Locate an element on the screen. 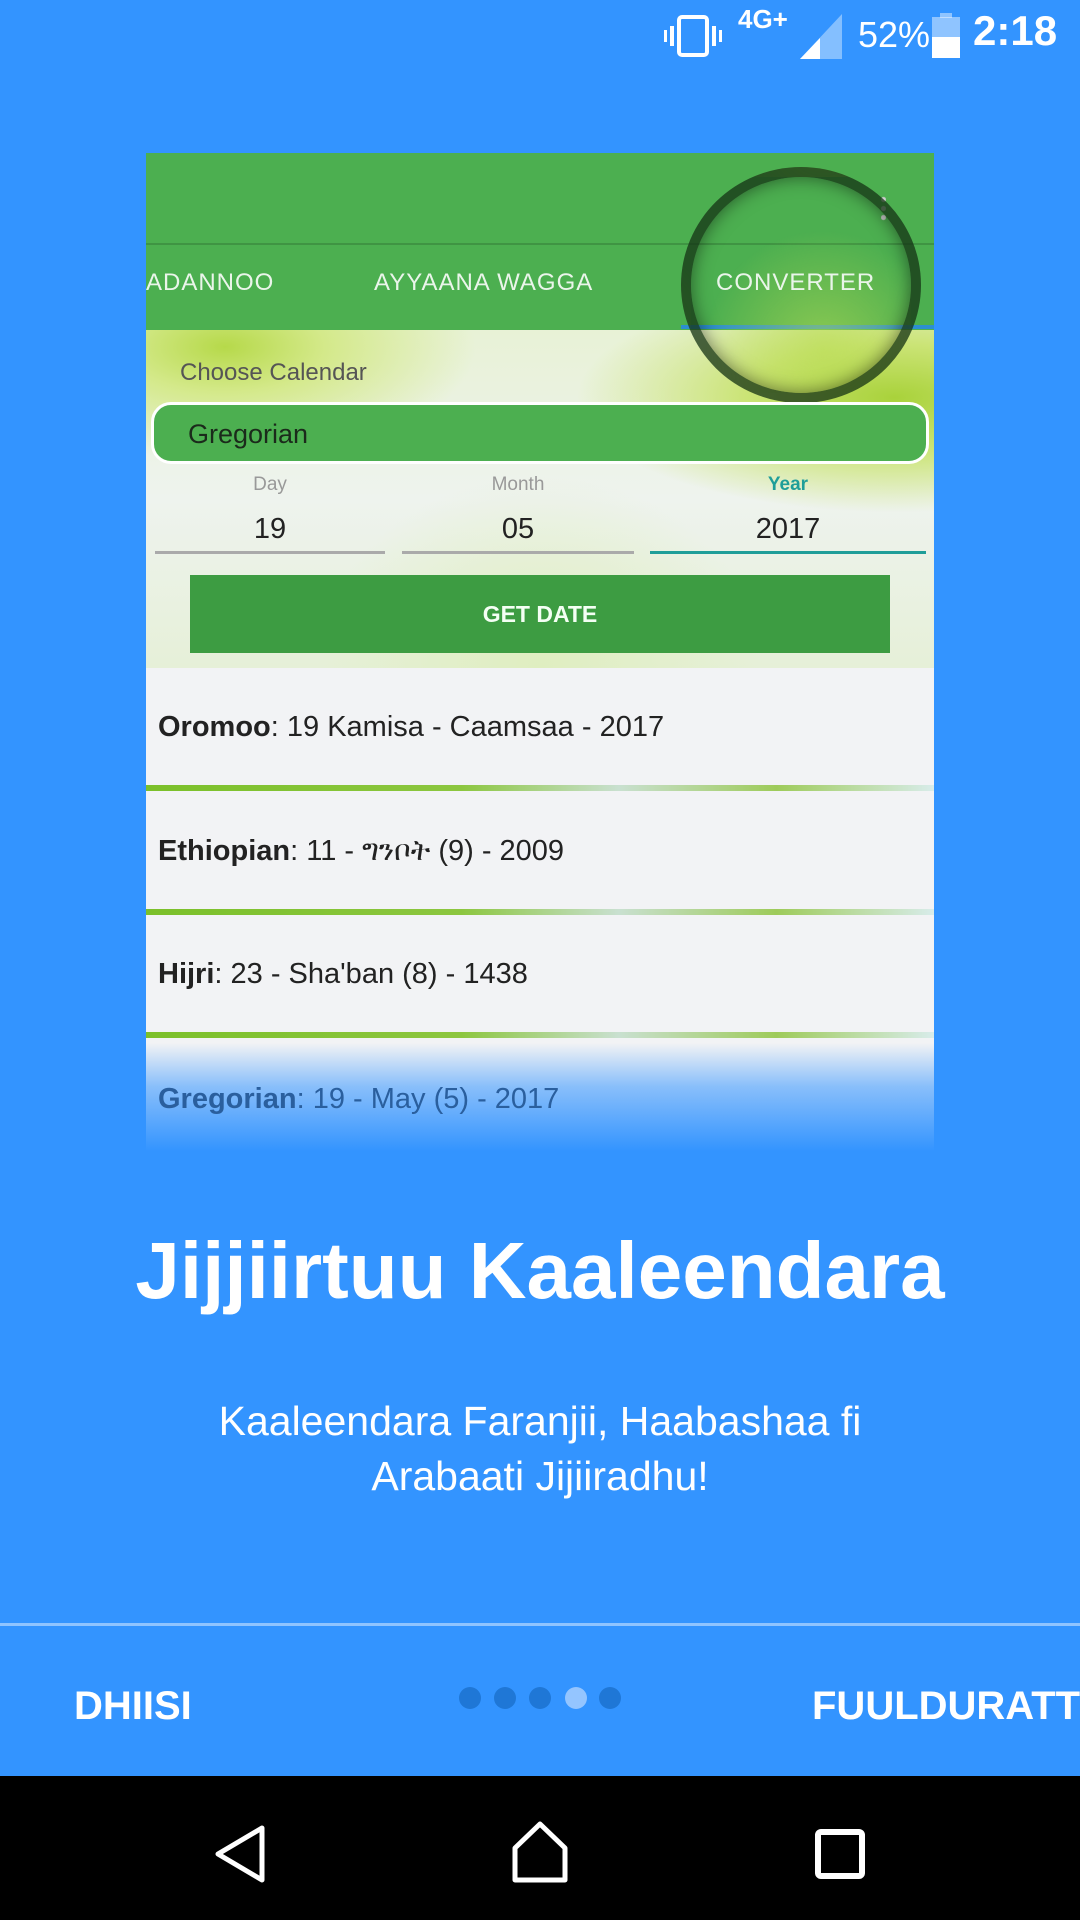  year-label: Year is located at coordinates (788, 484).